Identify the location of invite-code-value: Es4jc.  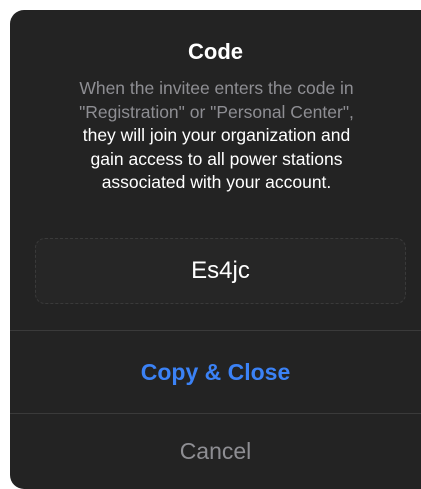
(220, 270).